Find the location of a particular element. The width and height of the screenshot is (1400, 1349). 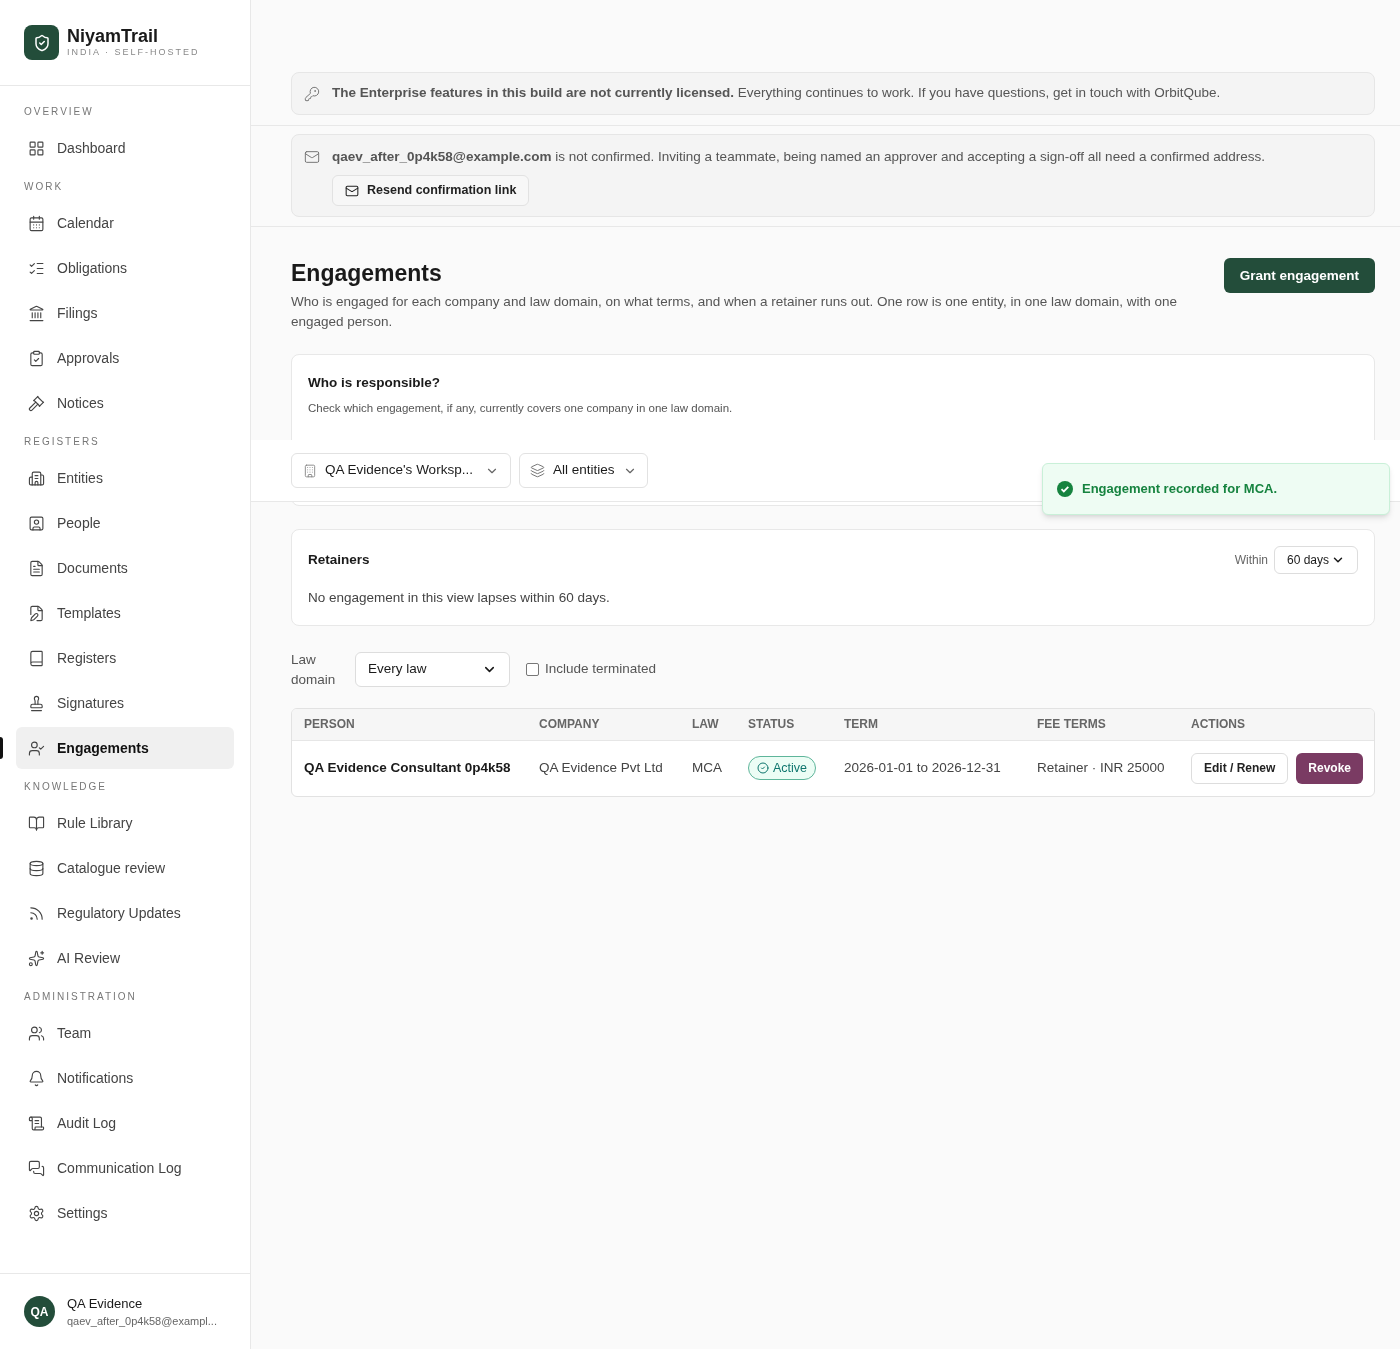

key-icon is located at coordinates (312, 93).